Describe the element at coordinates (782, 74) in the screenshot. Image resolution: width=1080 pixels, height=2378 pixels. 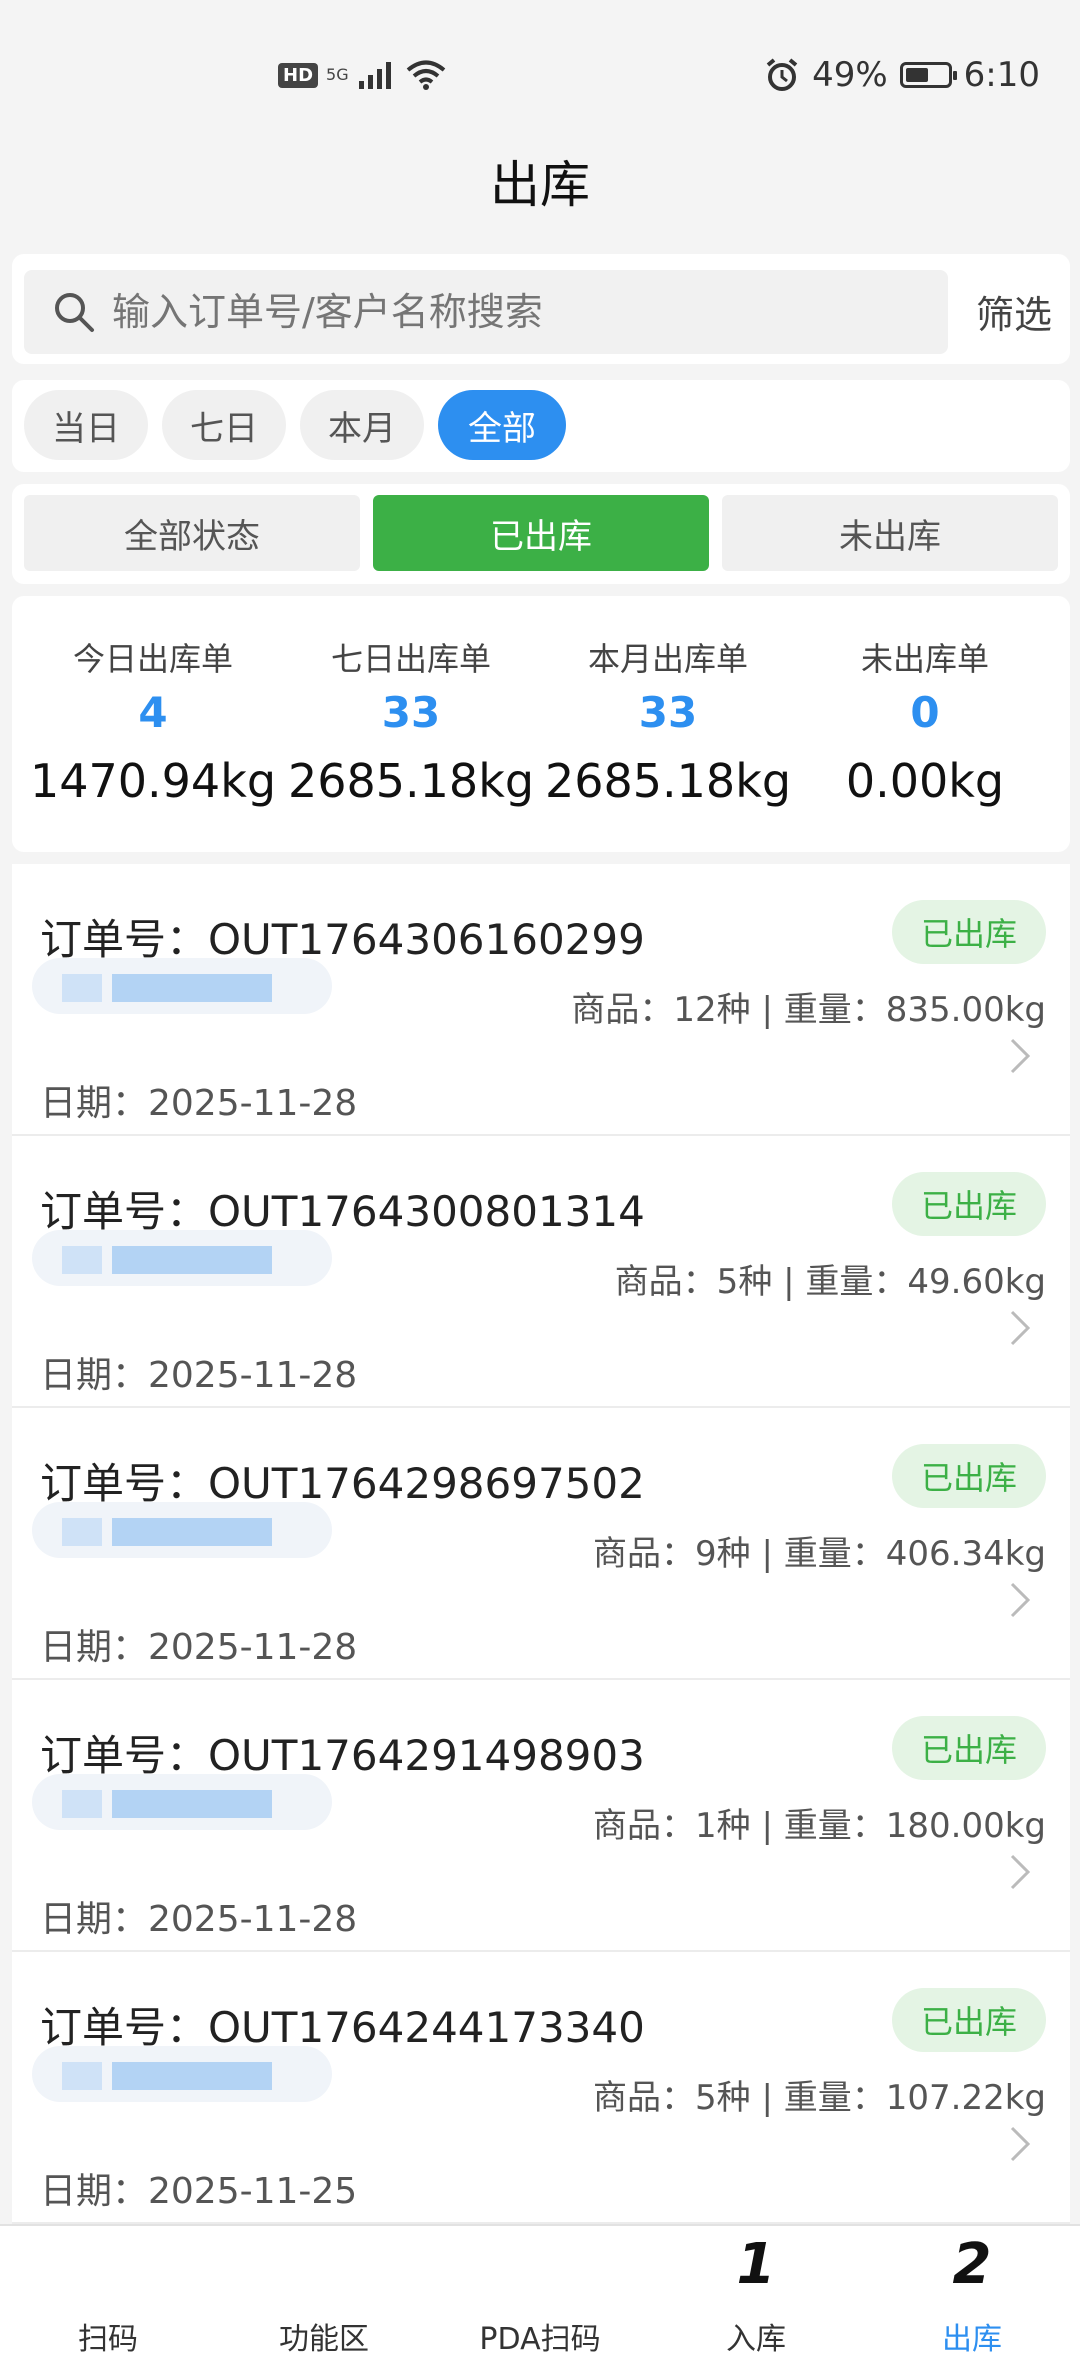
I see `alarm-icon` at that location.